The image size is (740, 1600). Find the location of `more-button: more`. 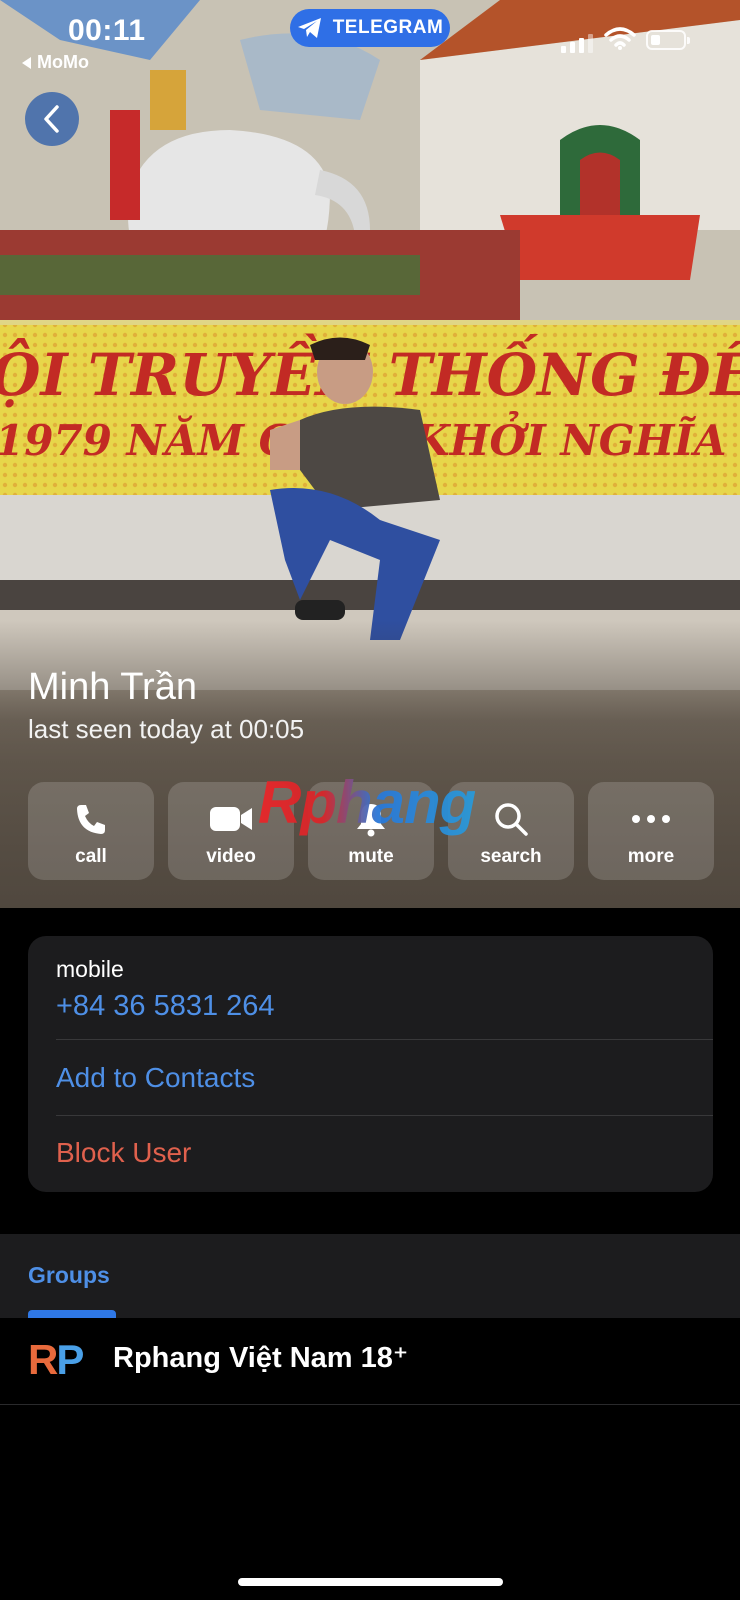

more-button: more is located at coordinates (651, 831).